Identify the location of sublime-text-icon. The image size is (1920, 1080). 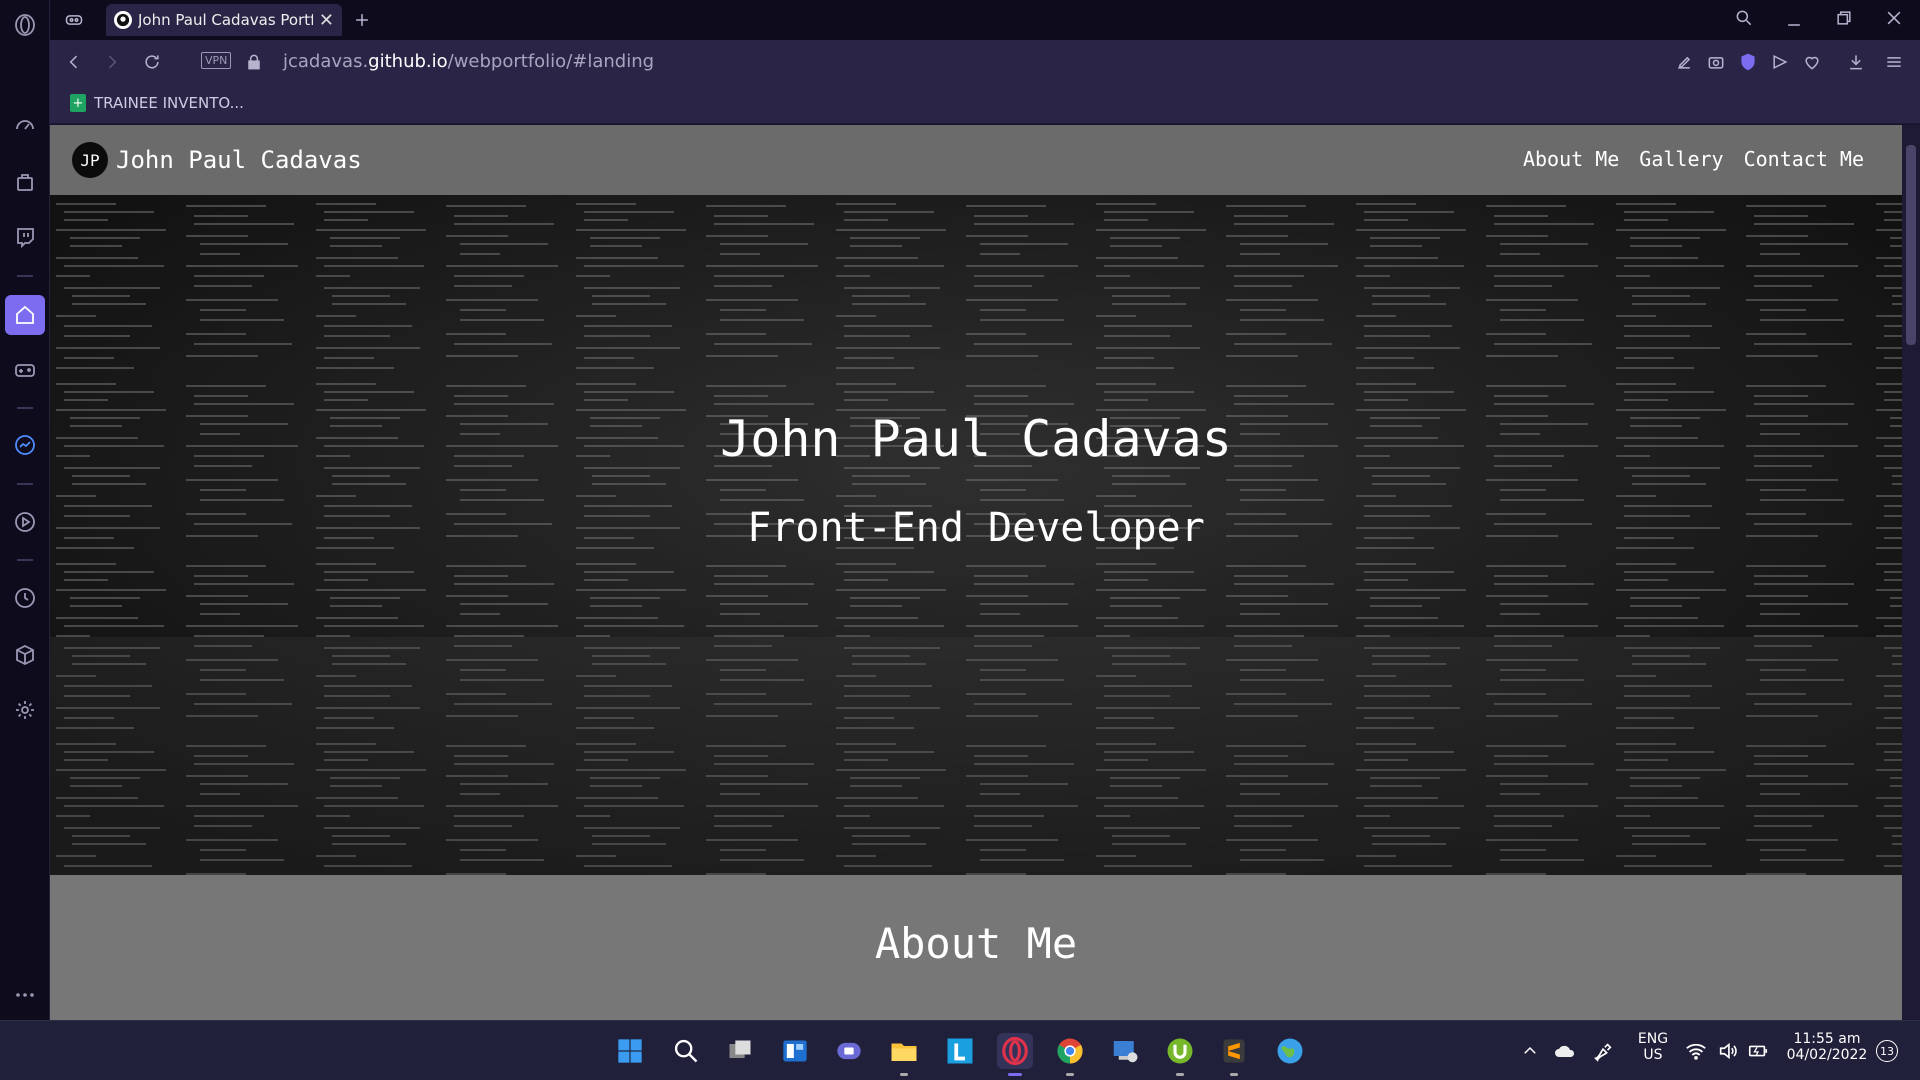
(1234, 1054).